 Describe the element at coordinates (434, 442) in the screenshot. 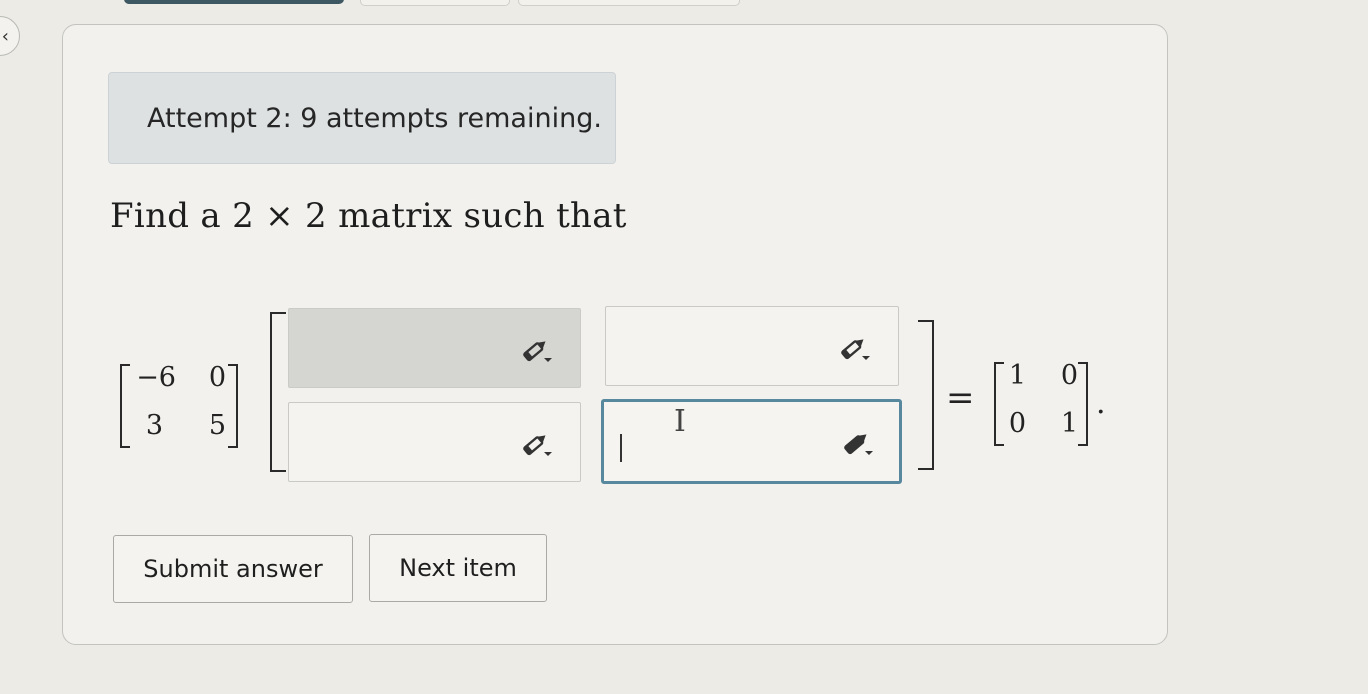

I see `answer-cell-r2c1` at that location.